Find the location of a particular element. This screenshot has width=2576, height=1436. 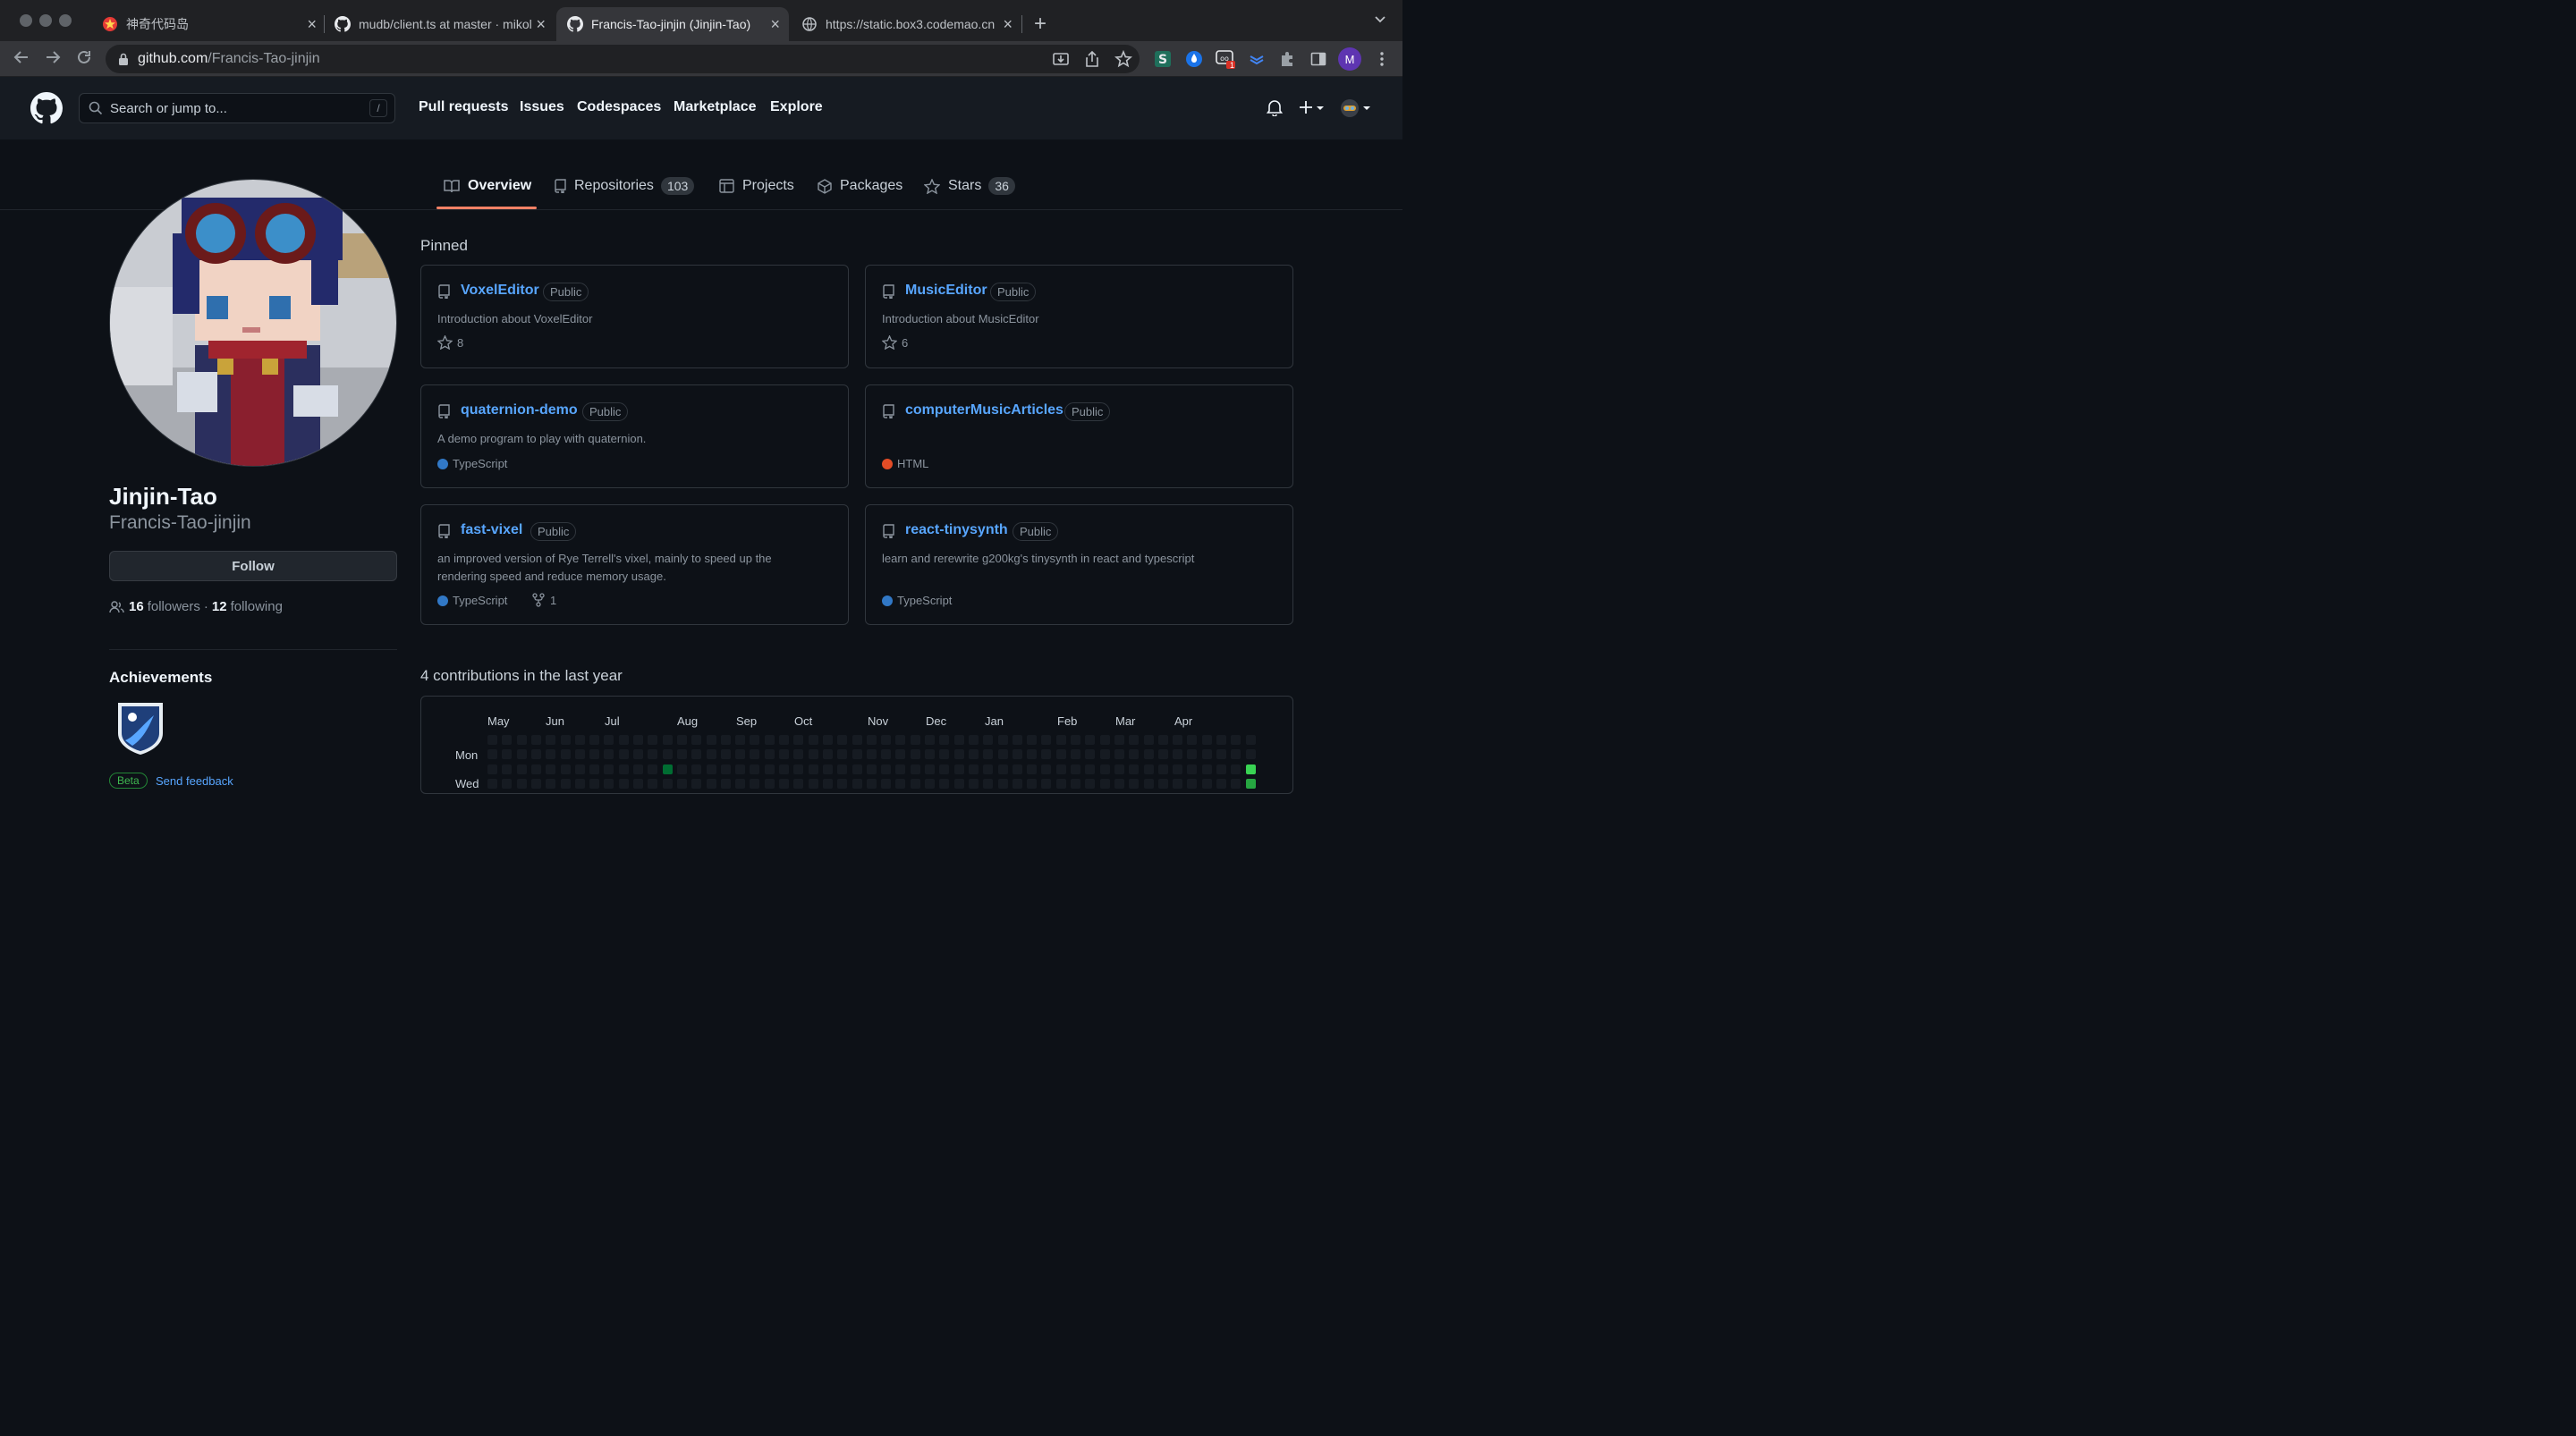

share-icon is located at coordinates (1092, 61).